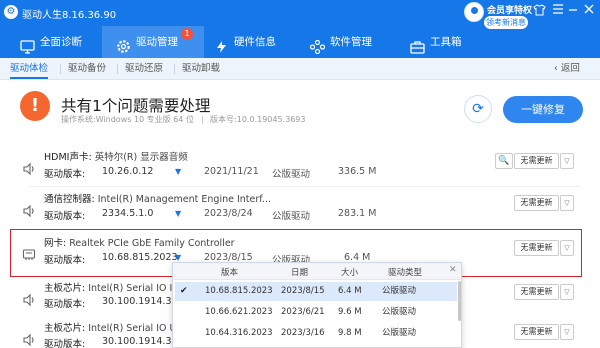 The width and height of the screenshot is (600, 348). I want to click on back-link: ‹ 返回, so click(567, 68).